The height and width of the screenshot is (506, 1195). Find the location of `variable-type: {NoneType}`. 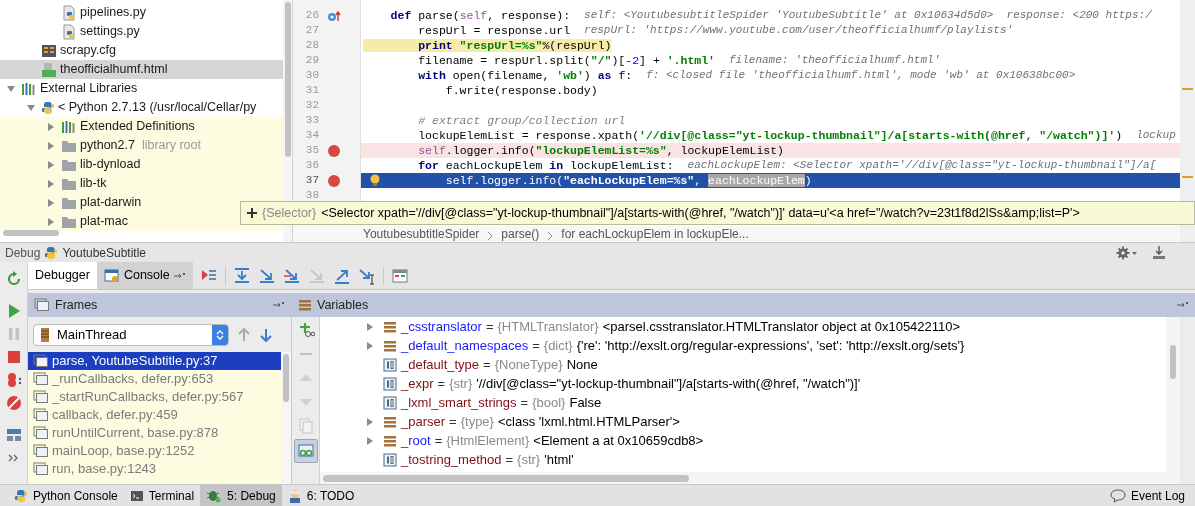

variable-type: {NoneType} is located at coordinates (528, 364).